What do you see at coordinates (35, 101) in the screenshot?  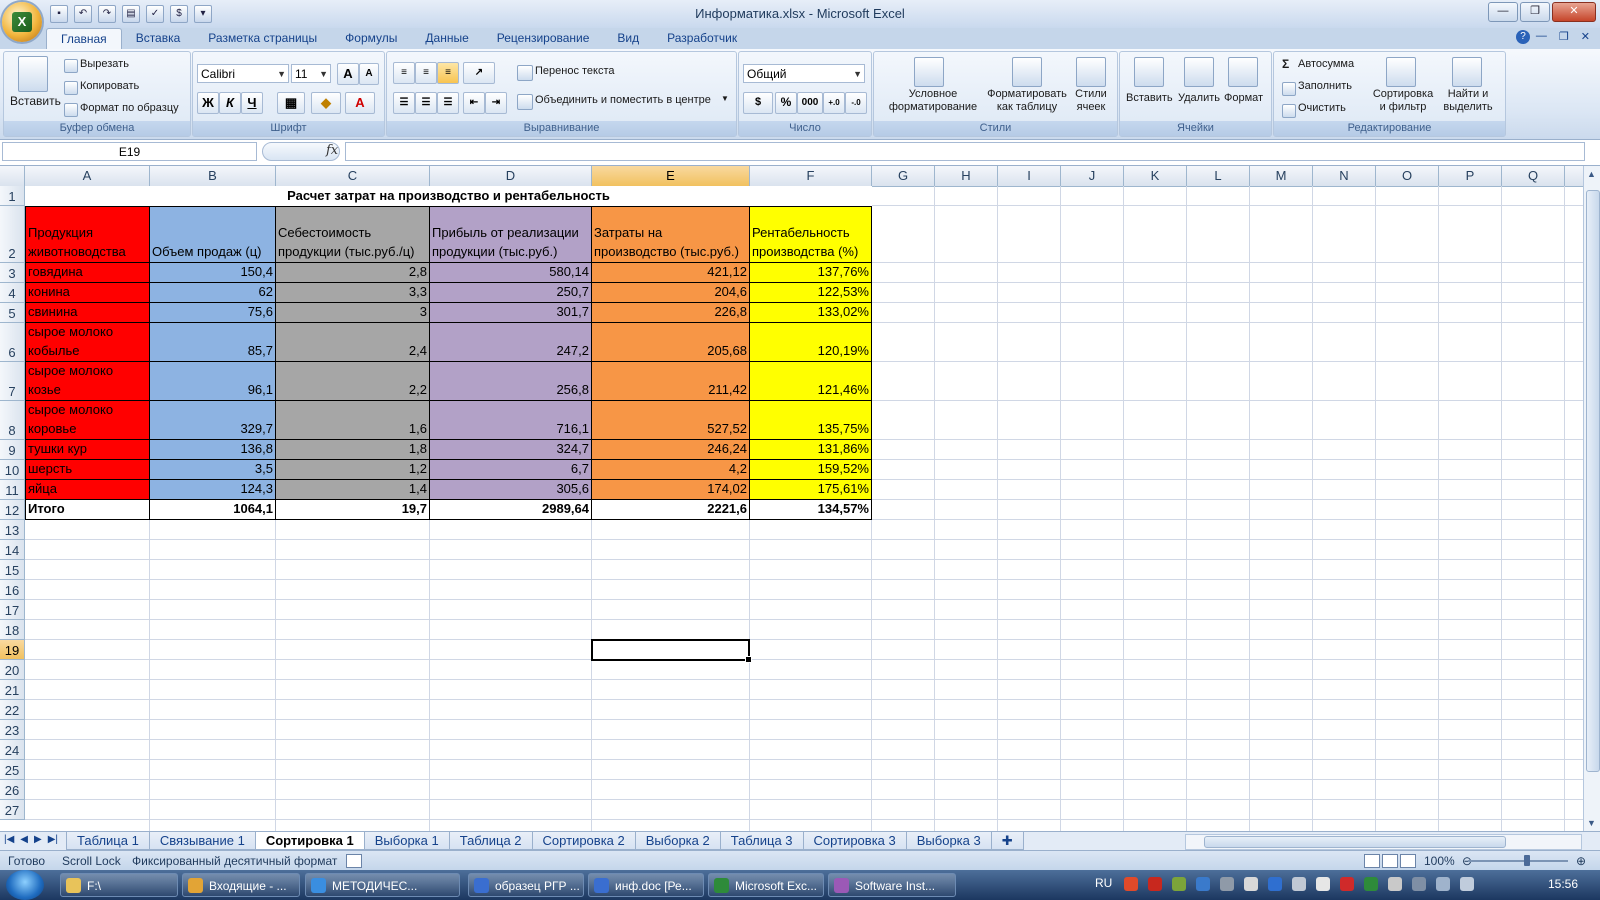 I see `paste-button: Вставить` at bounding box center [35, 101].